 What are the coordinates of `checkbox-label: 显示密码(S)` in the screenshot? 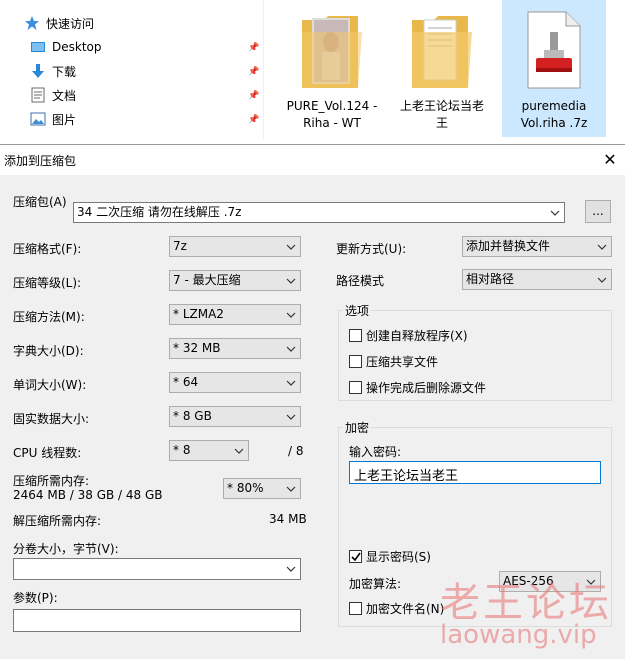 It's located at (398, 557).